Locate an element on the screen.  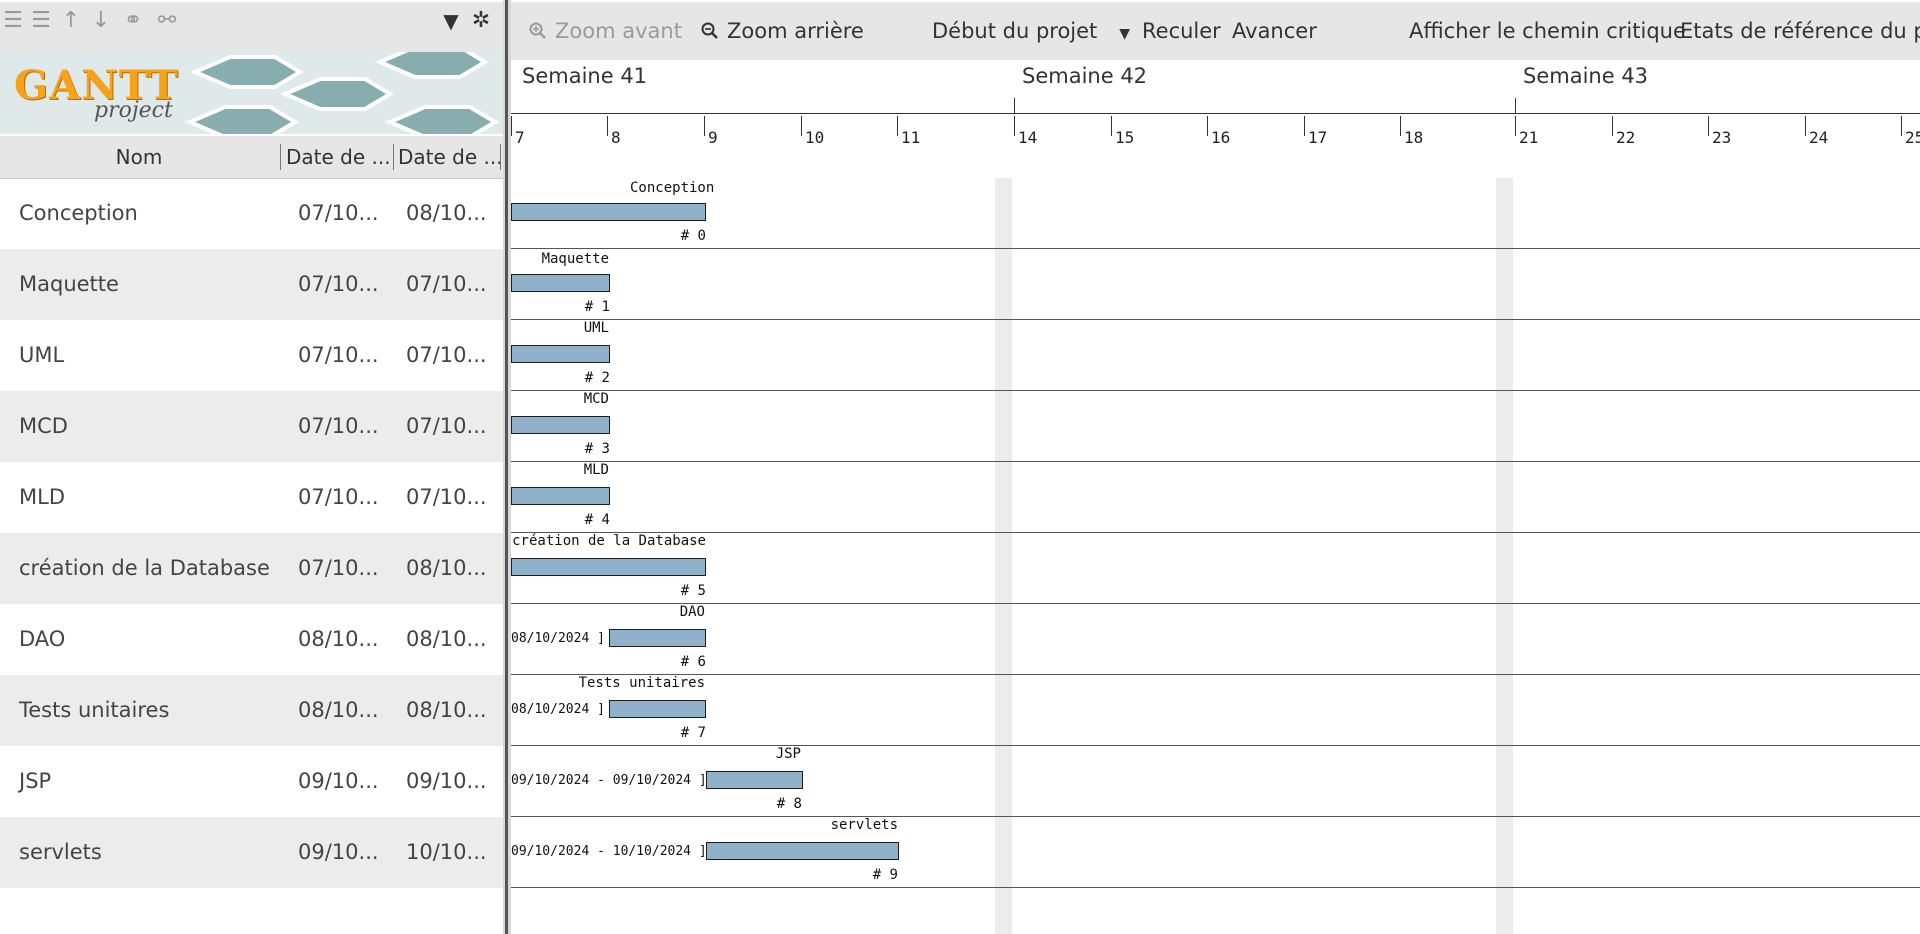
indent-icon: ☰ is located at coordinates (41, 21).